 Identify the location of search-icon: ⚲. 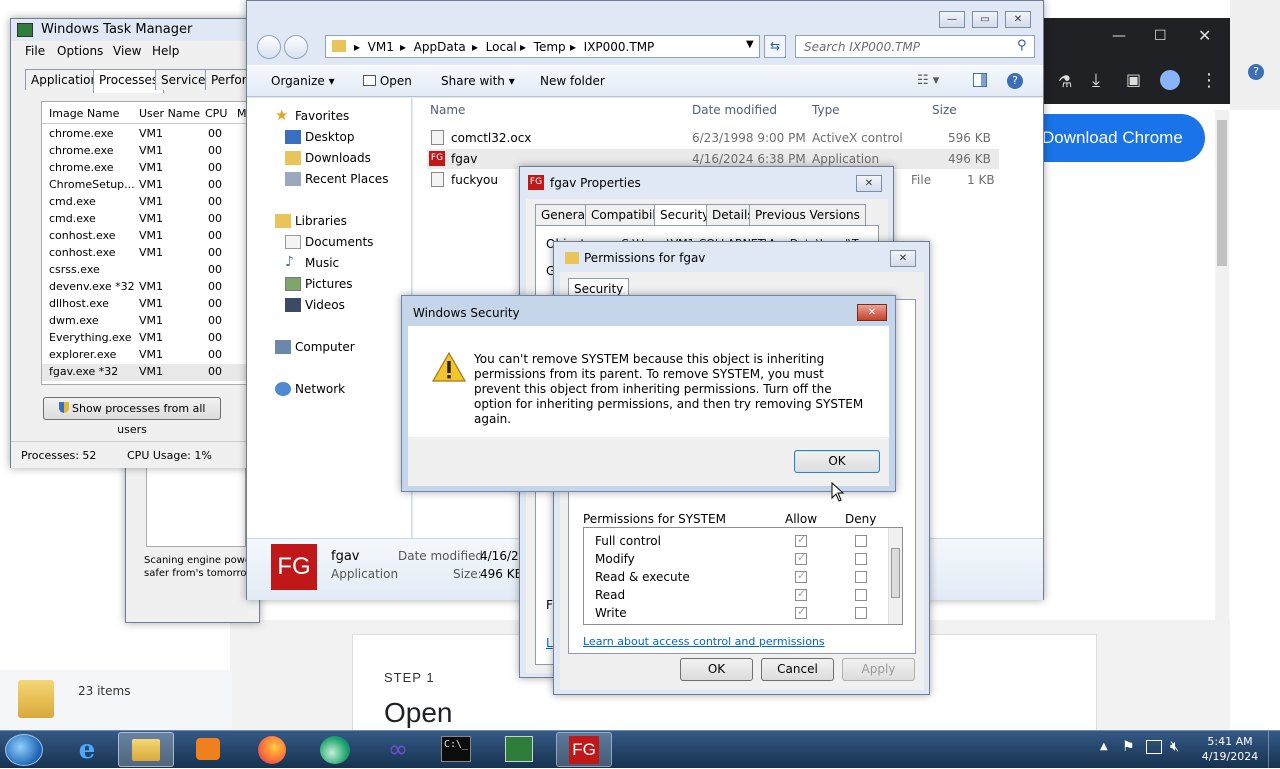
(1022, 45).